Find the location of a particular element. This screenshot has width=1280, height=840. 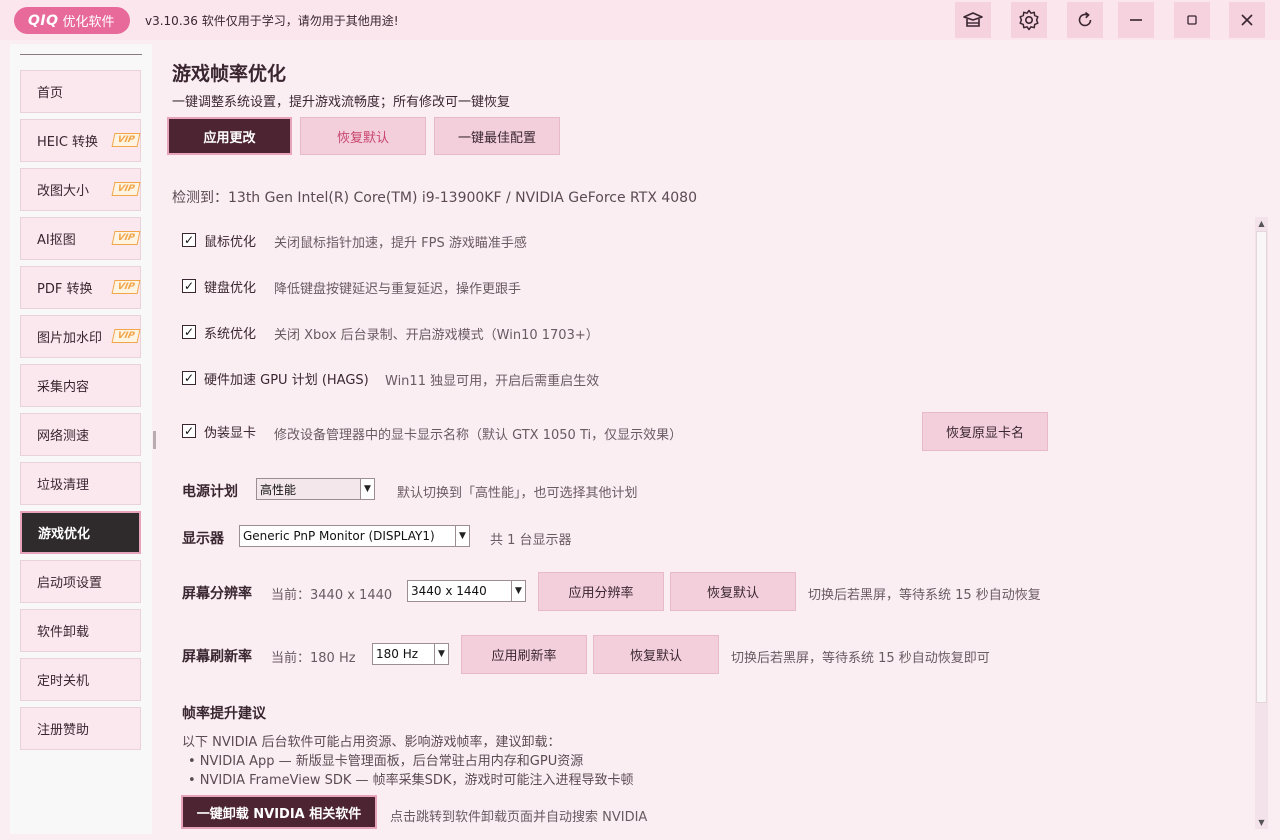

logo-app-name: 优化软件 is located at coordinates (88, 22).